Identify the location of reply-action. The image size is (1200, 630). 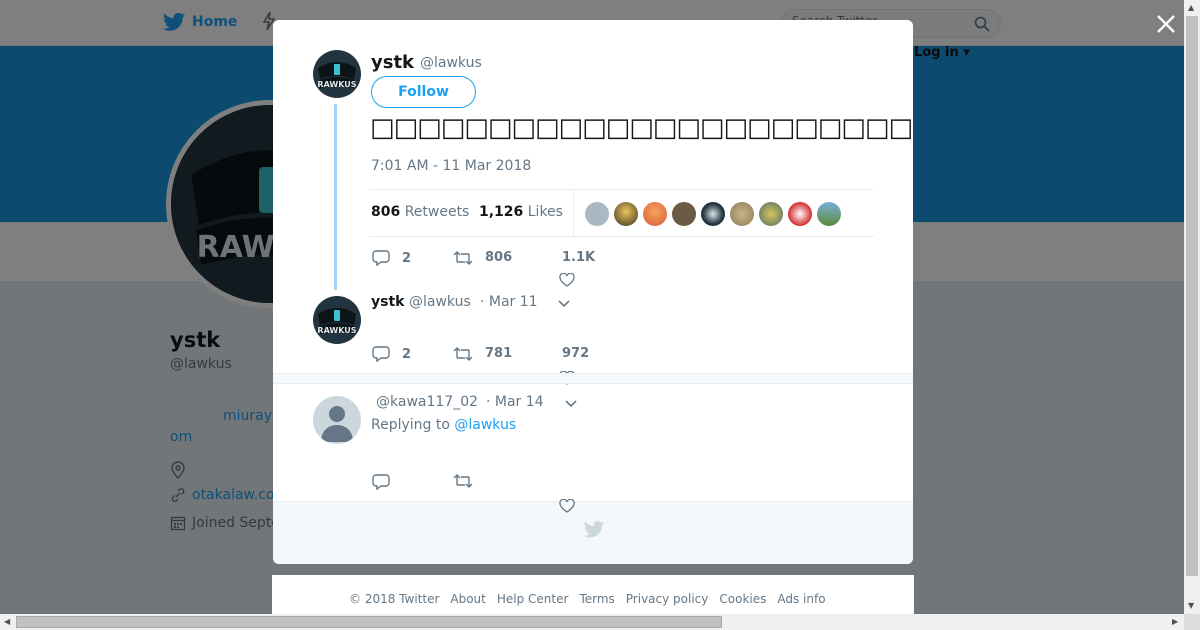
(381, 482).